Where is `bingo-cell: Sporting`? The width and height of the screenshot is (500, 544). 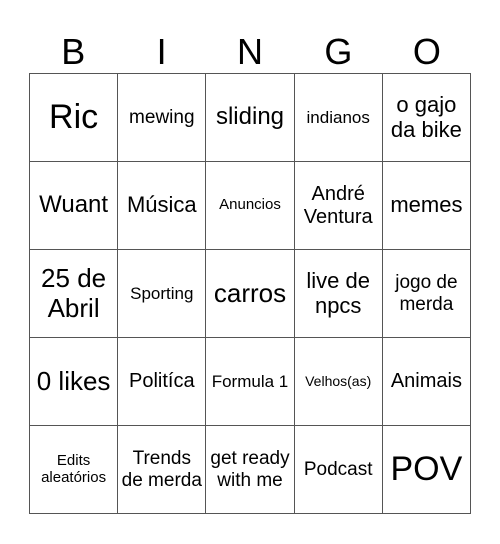
bingo-cell: Sporting is located at coordinates (162, 294).